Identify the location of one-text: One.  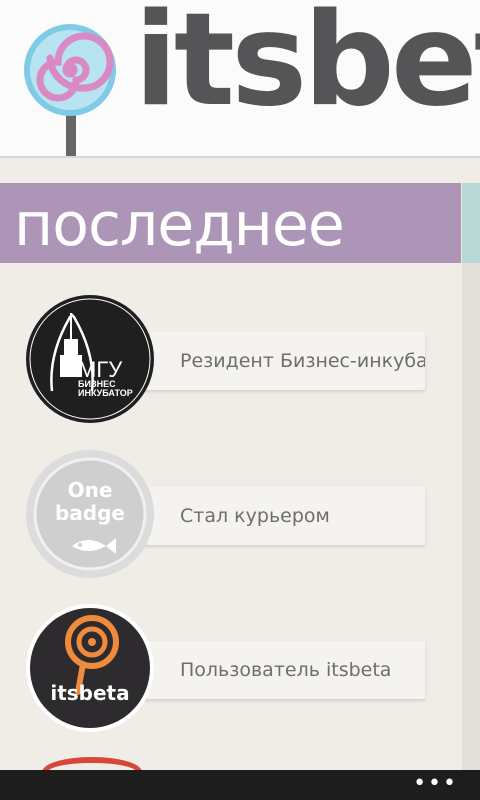
(90, 490).